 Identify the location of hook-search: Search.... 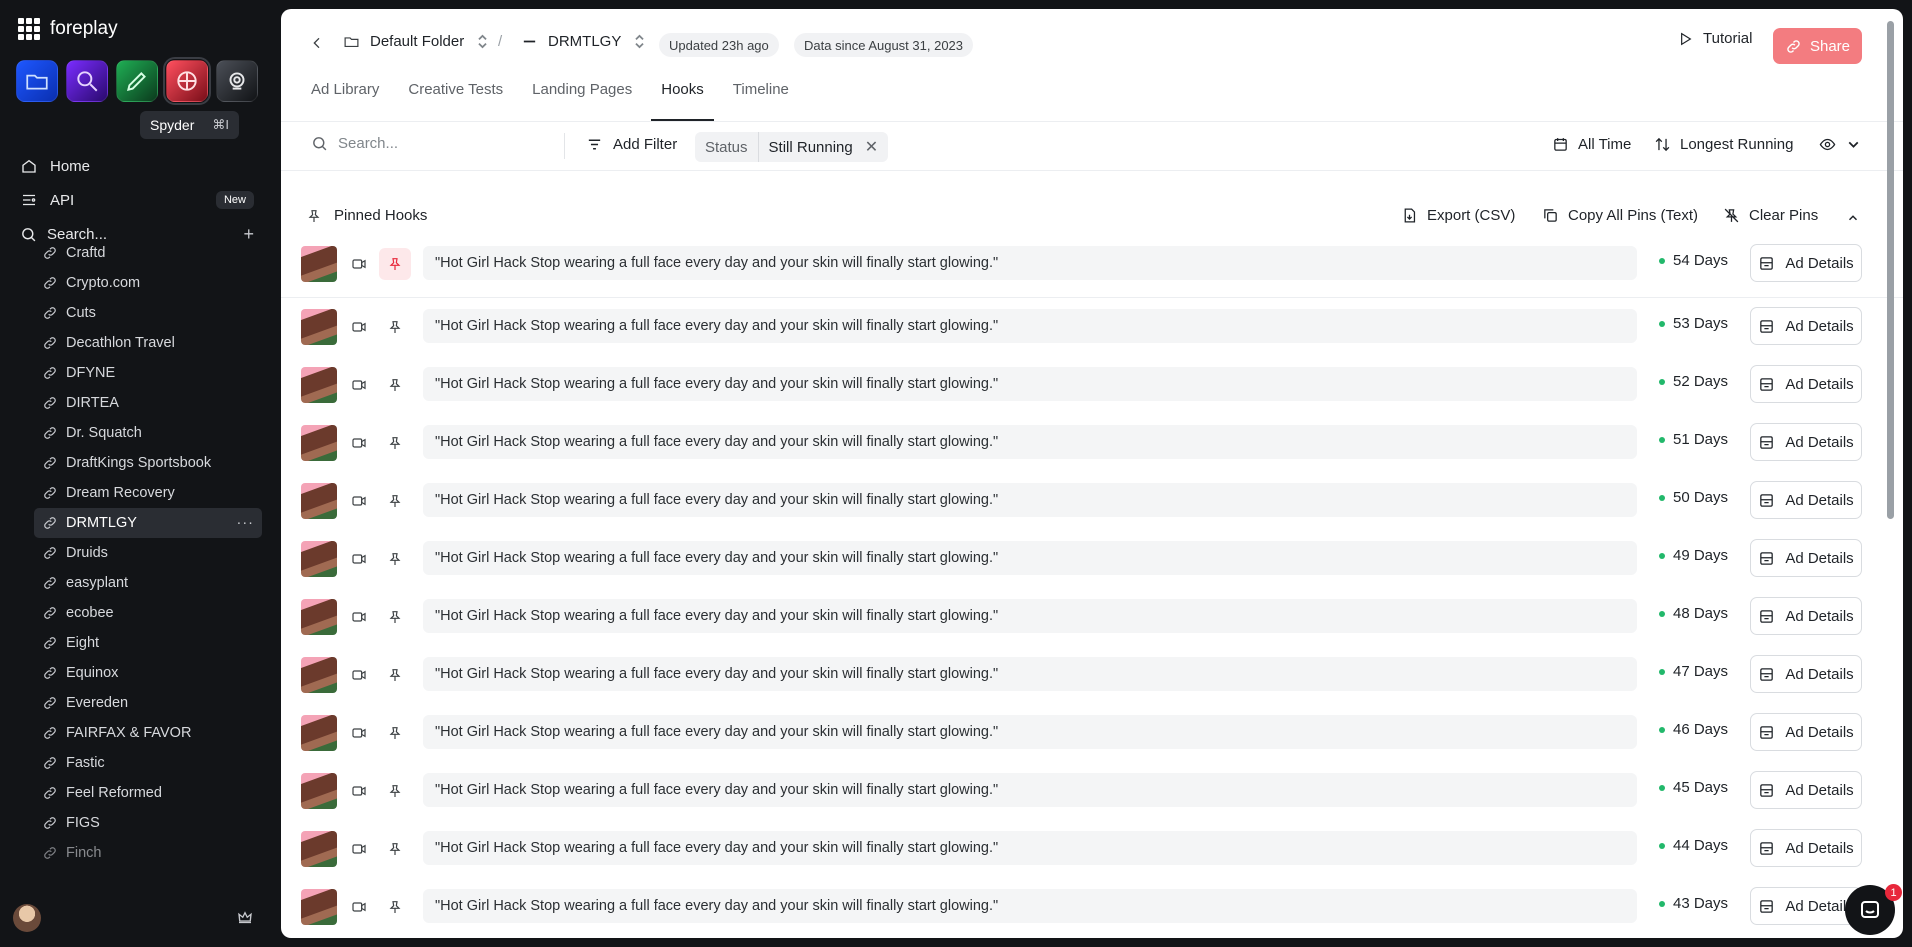
(354, 143).